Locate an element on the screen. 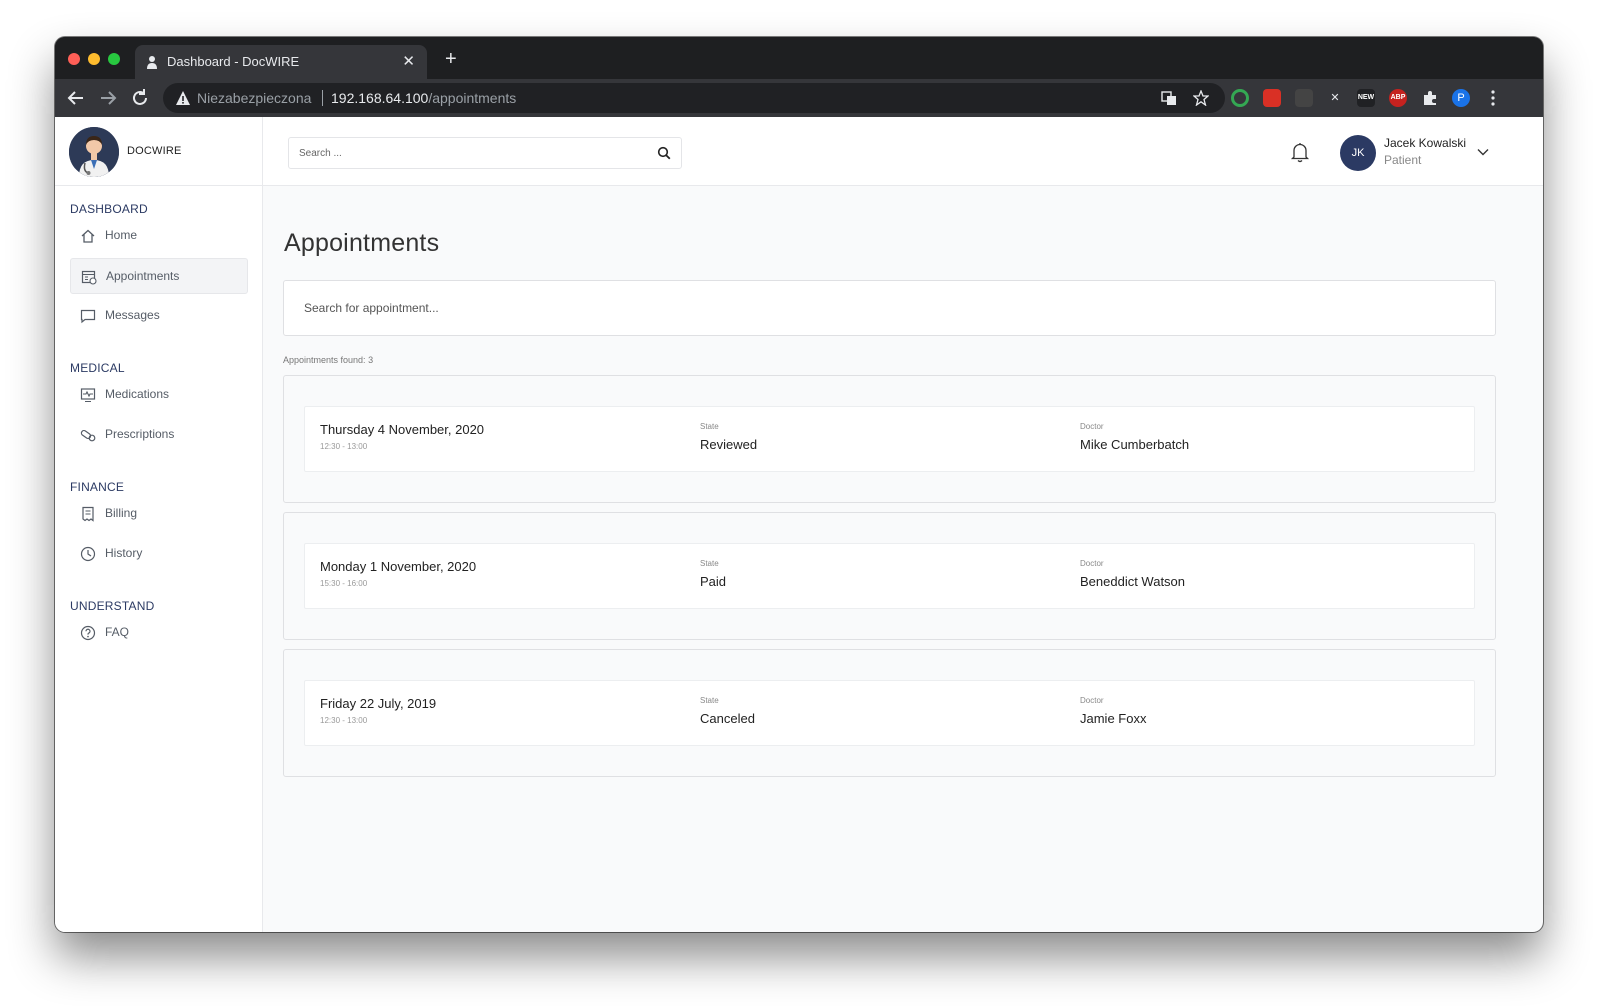 This screenshot has height=1006, width=1598. sidebar-item-home: Home is located at coordinates (159, 236).